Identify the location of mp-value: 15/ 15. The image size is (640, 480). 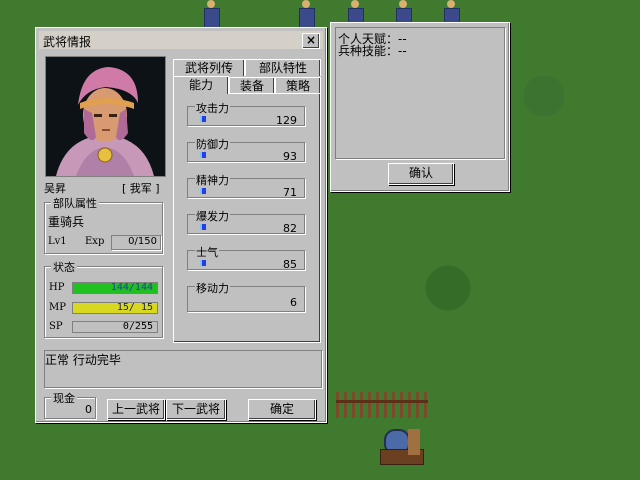
(134, 307).